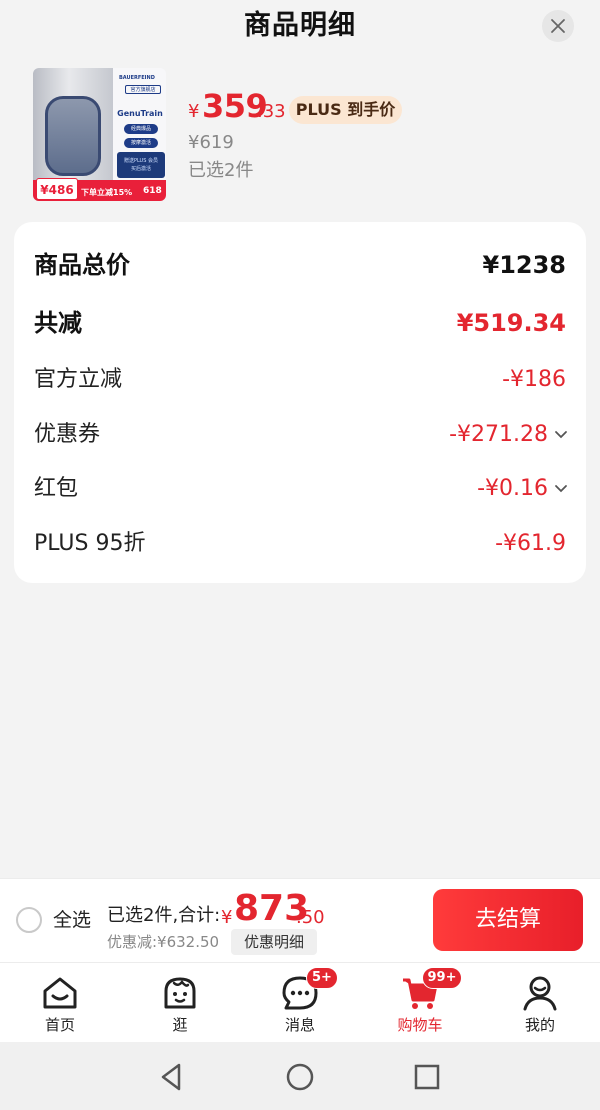  I want to click on breakdown-row-redpacket: 红包 -¥0.16, so click(300, 489).